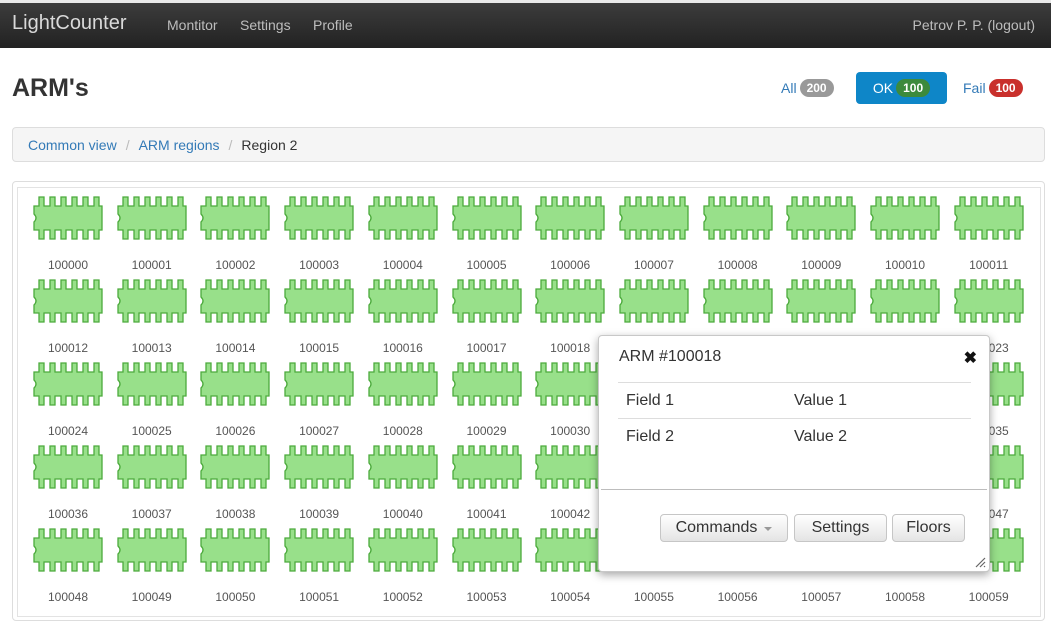  I want to click on commands-button-label: Commands, so click(716, 527).